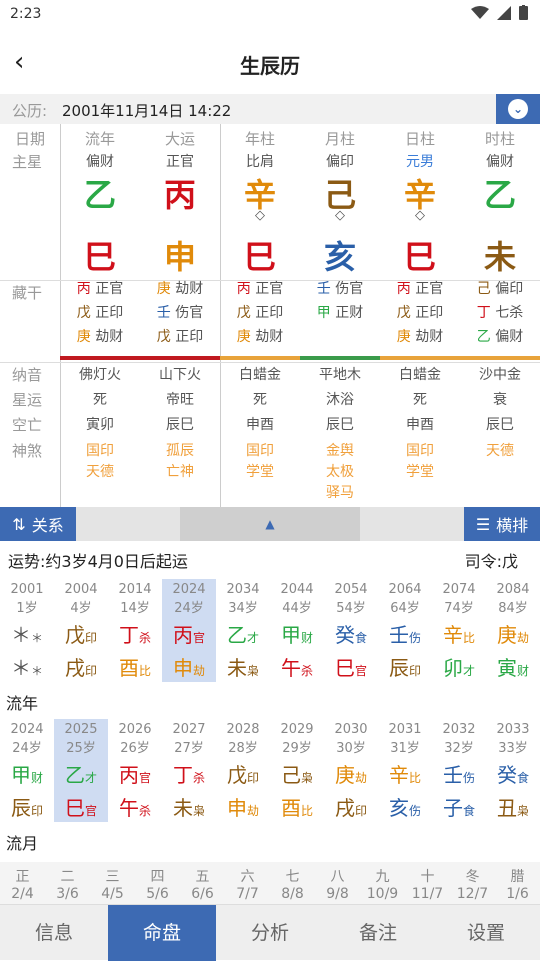 The width and height of the screenshot is (540, 961). Describe the element at coordinates (513, 630) in the screenshot. I see `fortune-cell: 2084 84岁 庚劫 寅财` at that location.